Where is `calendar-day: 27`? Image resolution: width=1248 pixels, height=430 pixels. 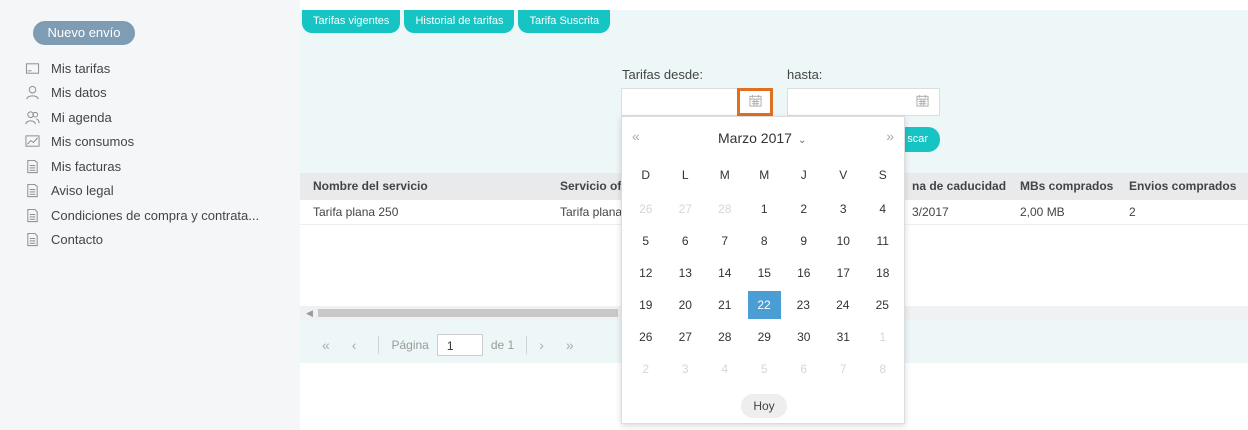
calendar-day: 27 is located at coordinates (686, 337).